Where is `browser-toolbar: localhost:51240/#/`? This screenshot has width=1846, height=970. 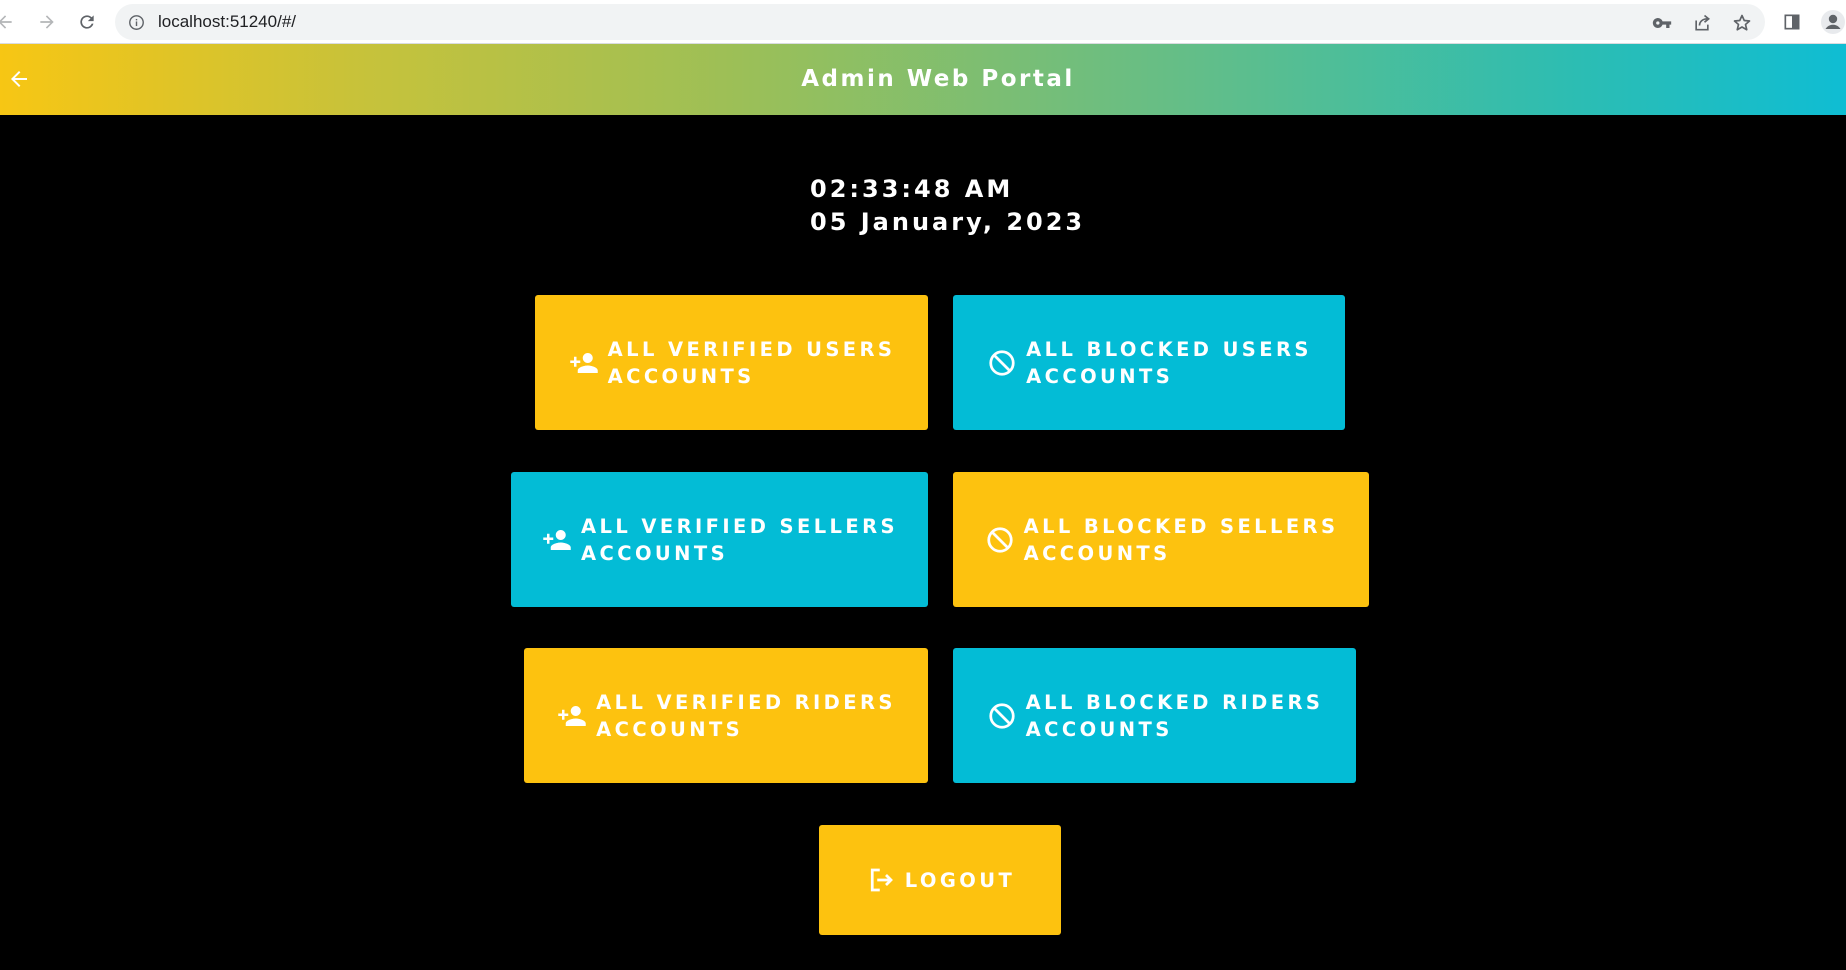
browser-toolbar: localhost:51240/#/ is located at coordinates (923, 22).